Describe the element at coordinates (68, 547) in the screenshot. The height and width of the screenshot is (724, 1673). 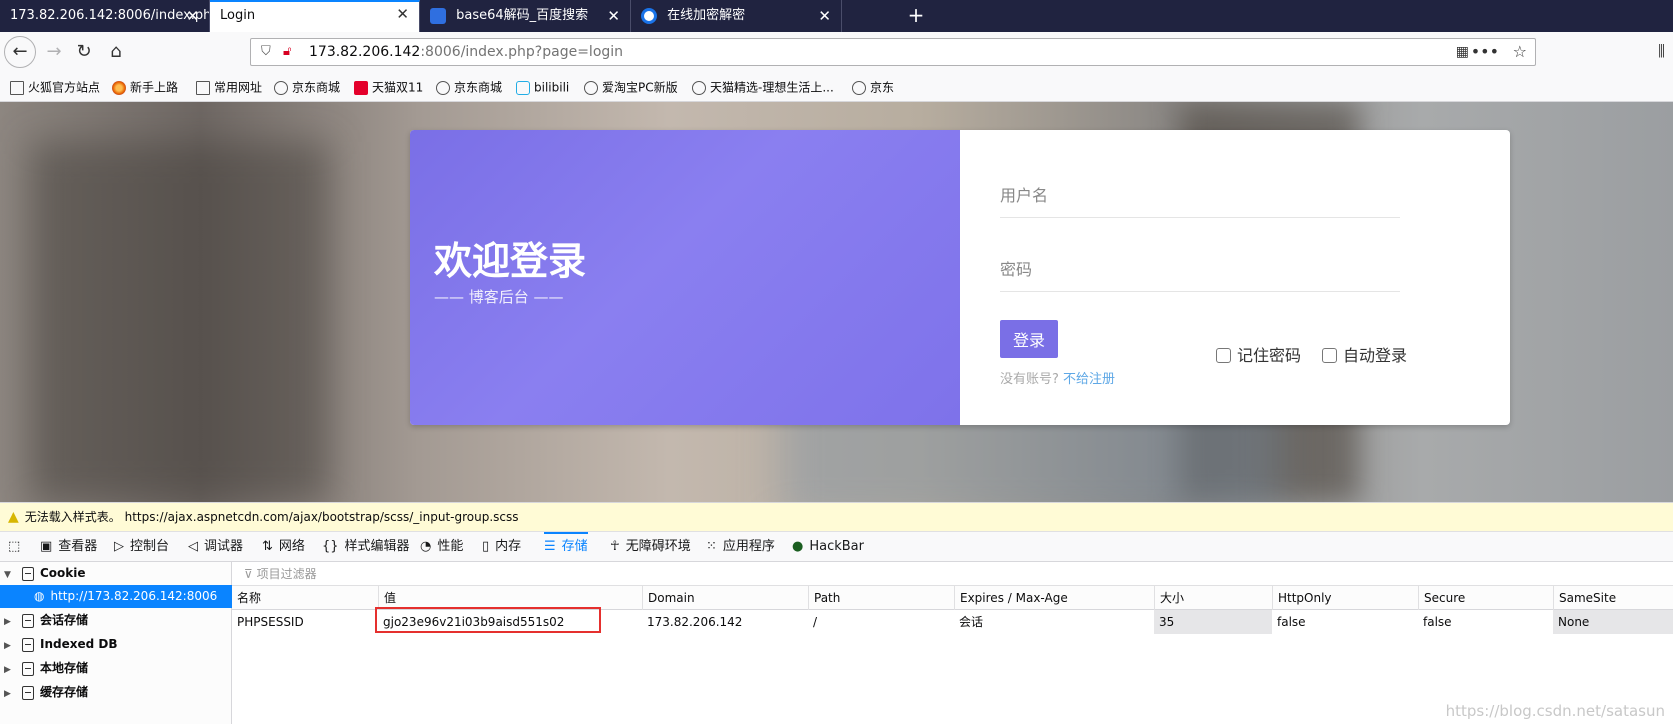
I see `tab-inspector: ▣ 查看器` at that location.